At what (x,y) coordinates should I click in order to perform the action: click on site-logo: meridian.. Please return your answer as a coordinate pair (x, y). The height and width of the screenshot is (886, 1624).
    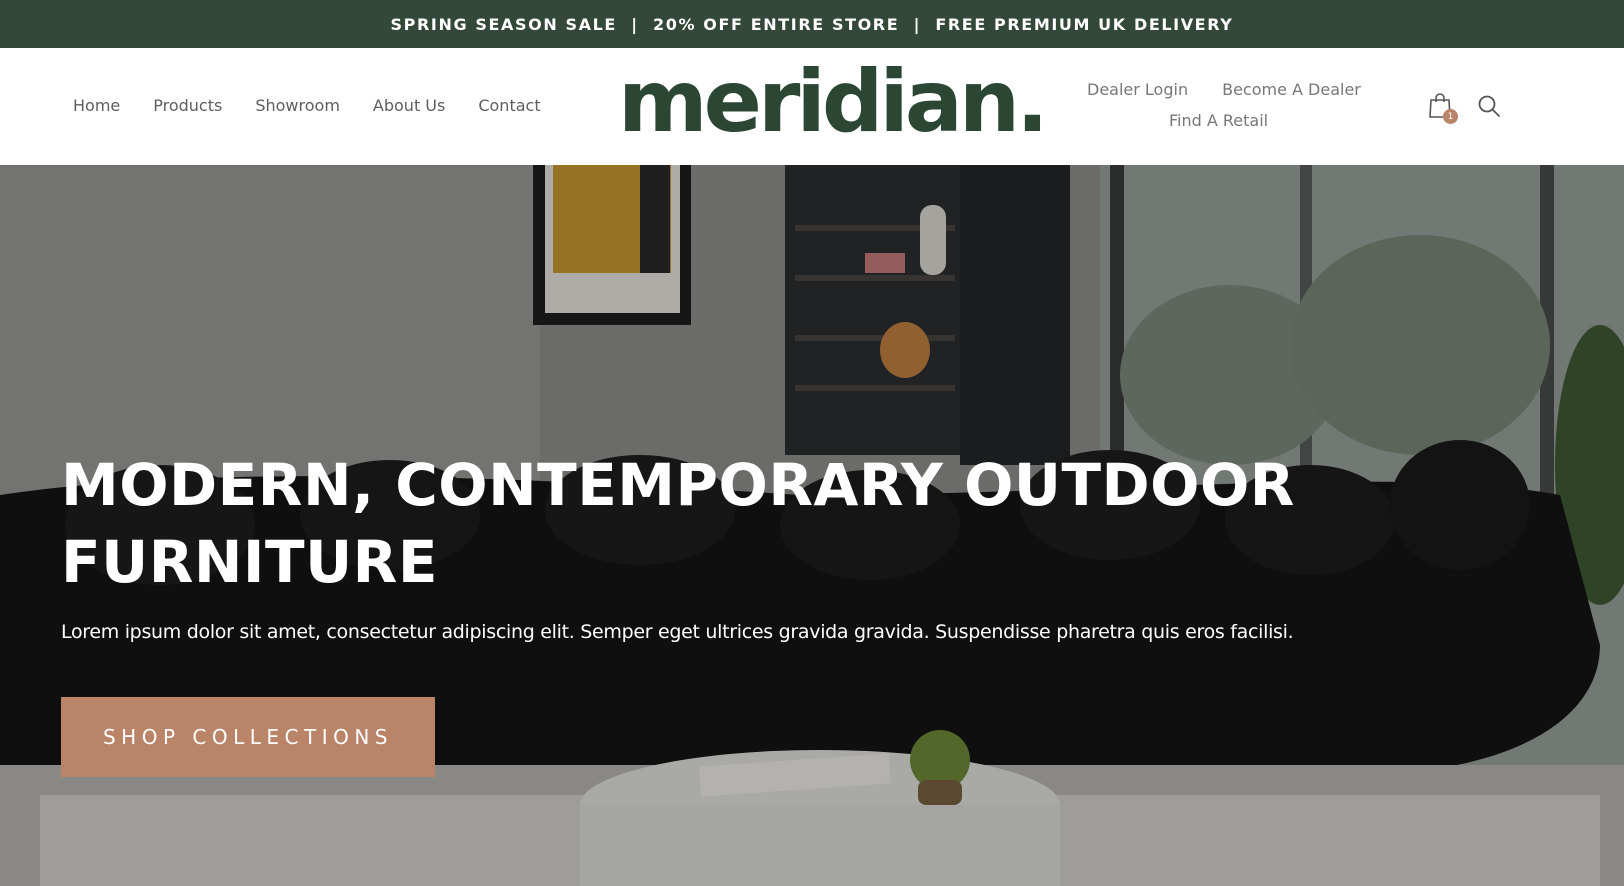
    Looking at the image, I should click on (833, 102).